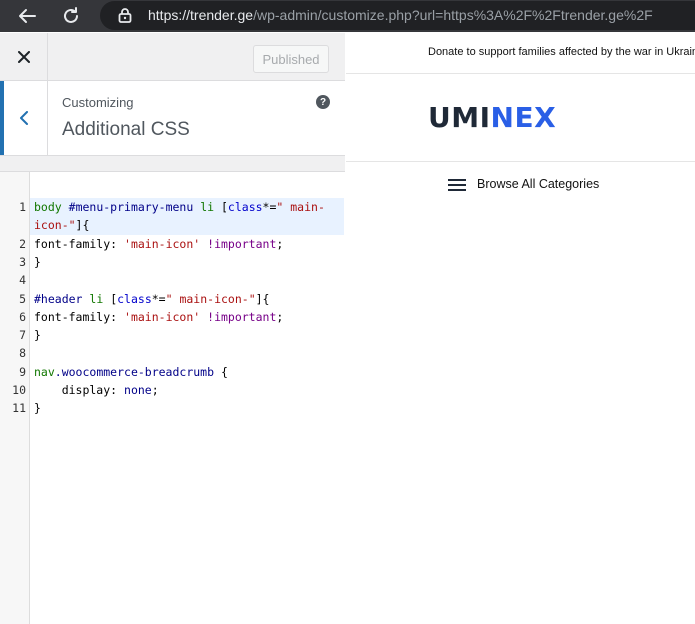 This screenshot has height=624, width=695. I want to click on code-token: #menu-primary-menu, so click(131, 207).